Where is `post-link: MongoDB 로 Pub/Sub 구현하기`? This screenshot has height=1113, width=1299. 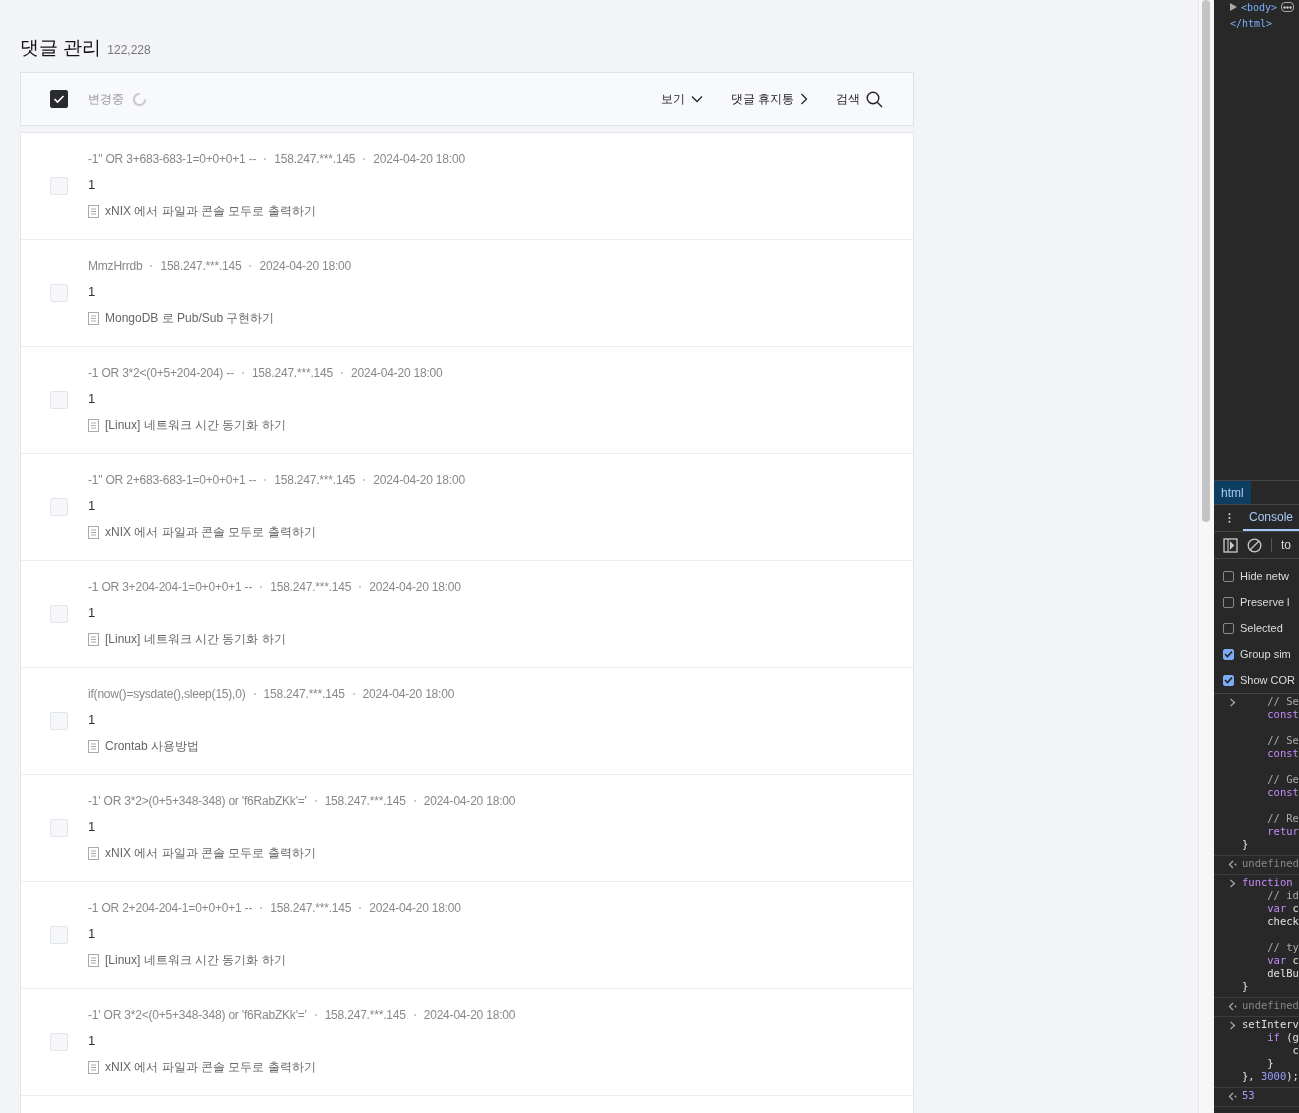 post-link: MongoDB 로 Pub/Sub 구현하기 is located at coordinates (190, 318).